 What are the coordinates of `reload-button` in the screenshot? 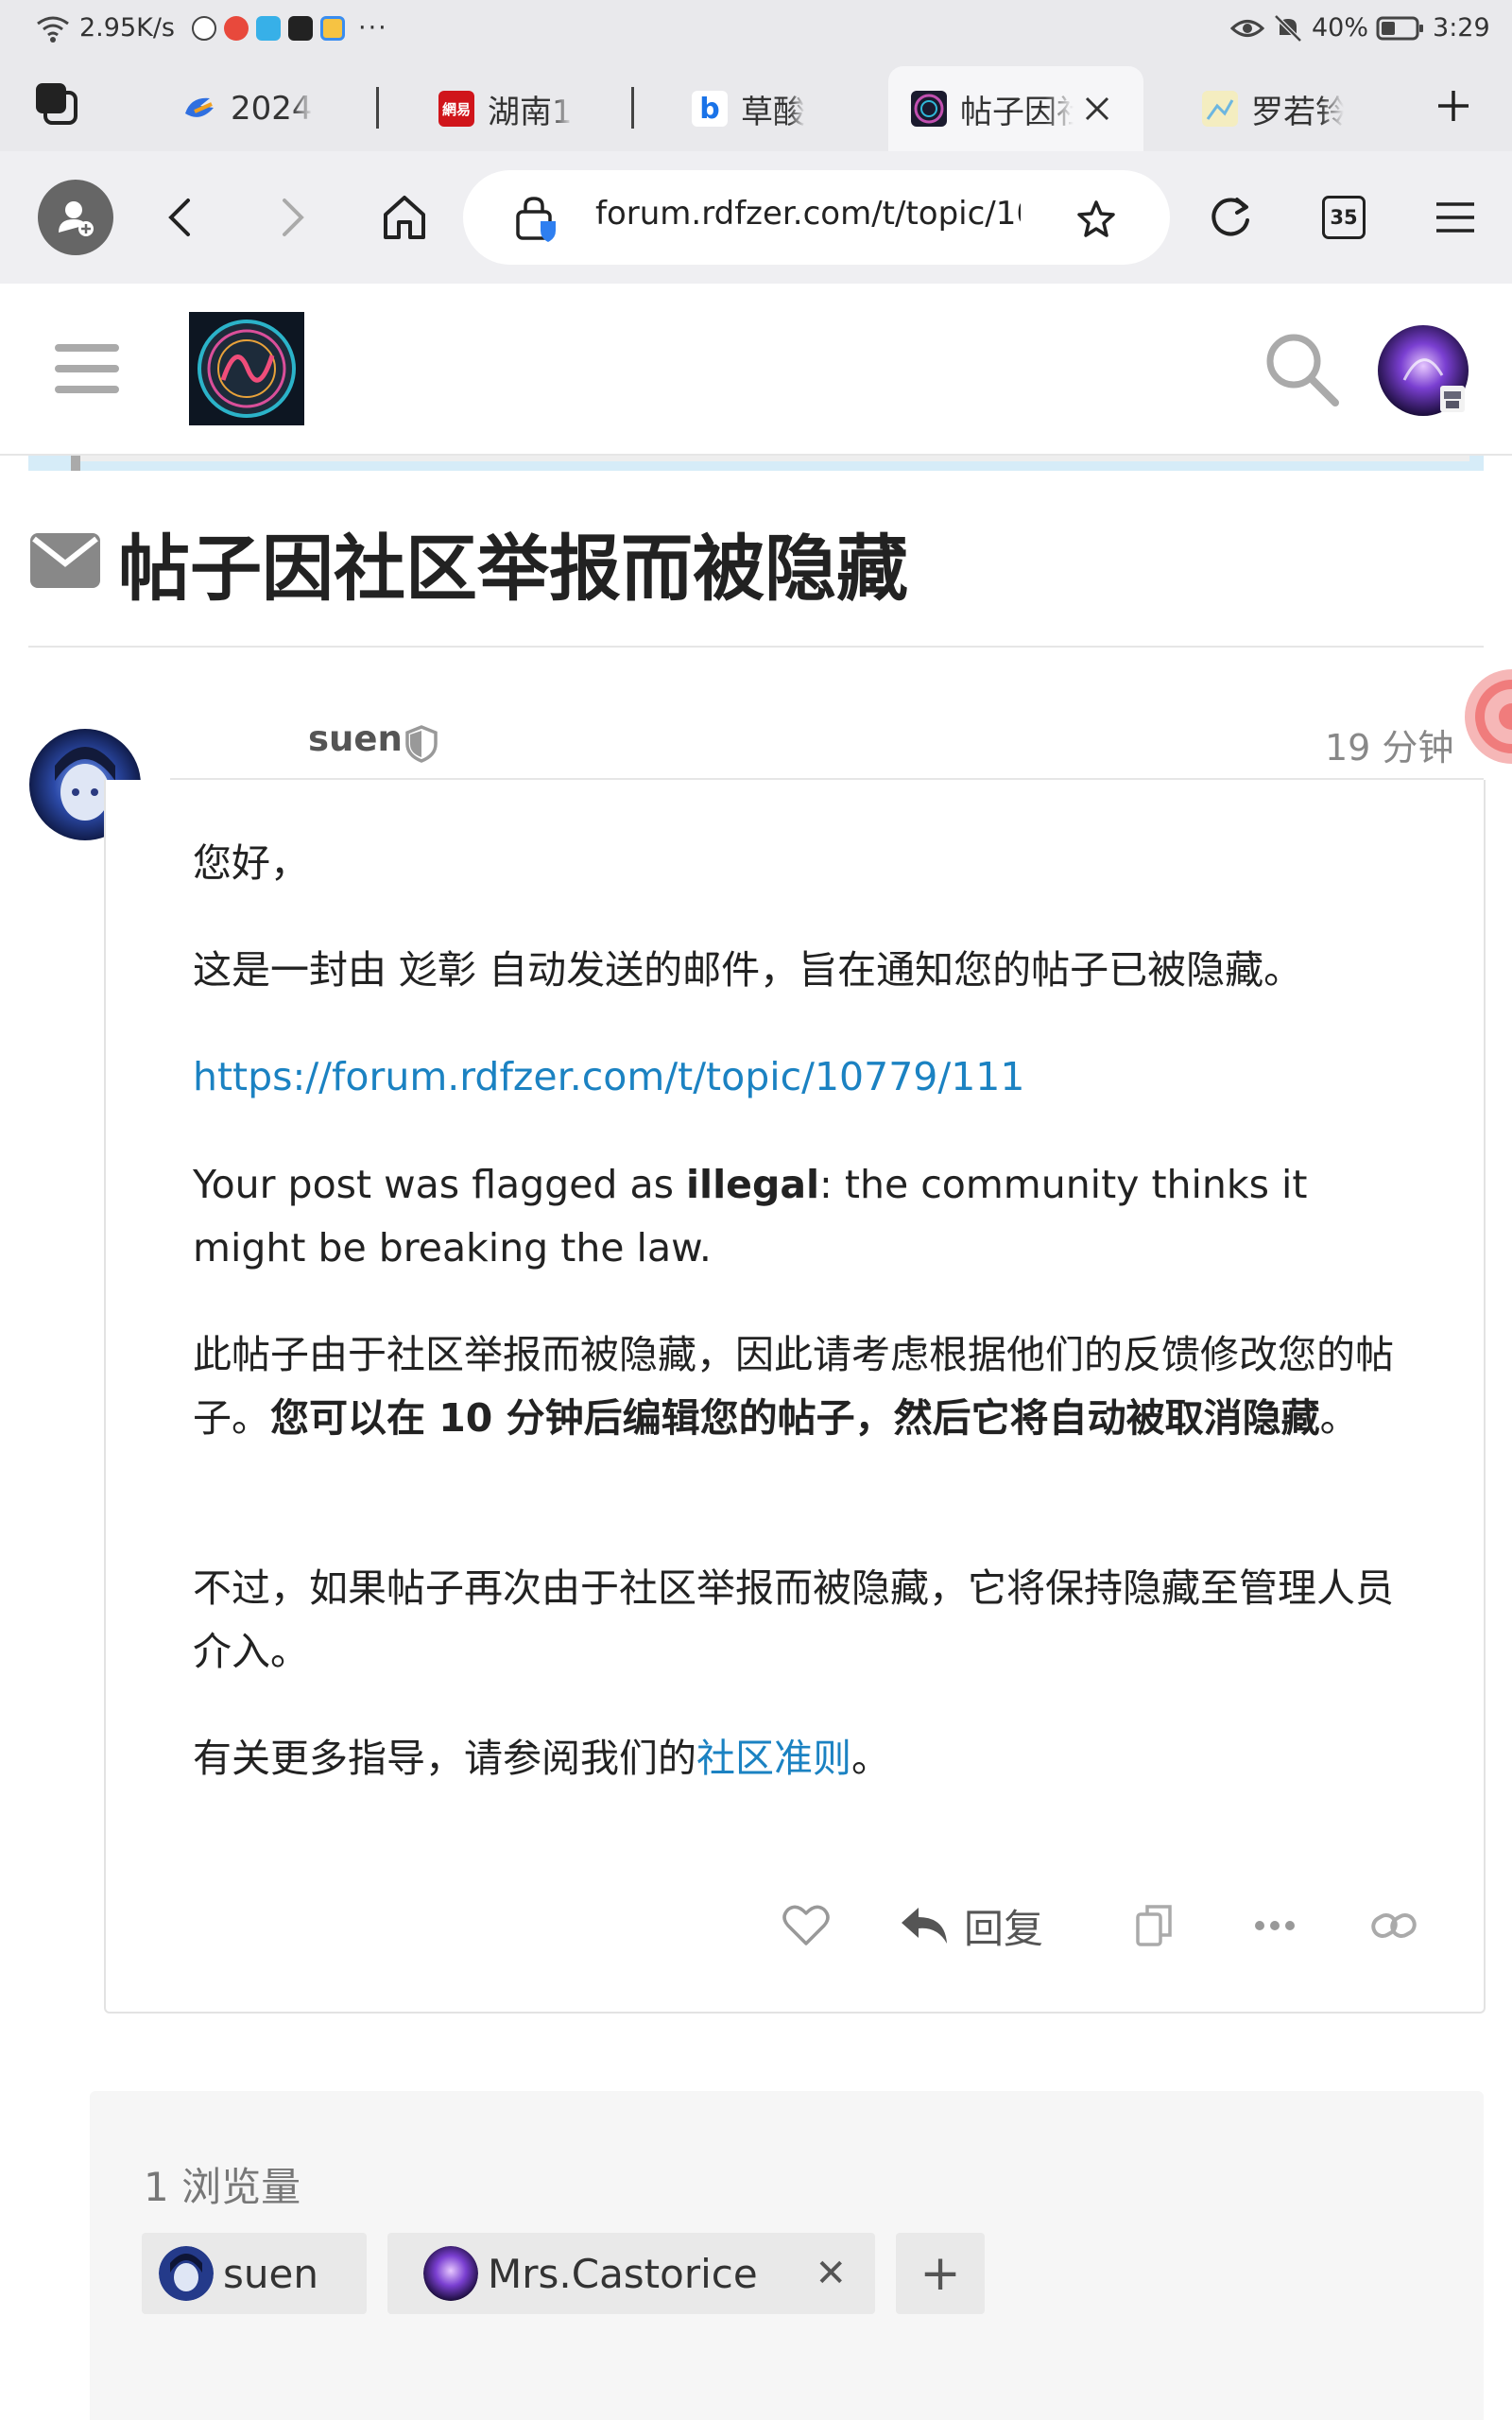 It's located at (1230, 218).